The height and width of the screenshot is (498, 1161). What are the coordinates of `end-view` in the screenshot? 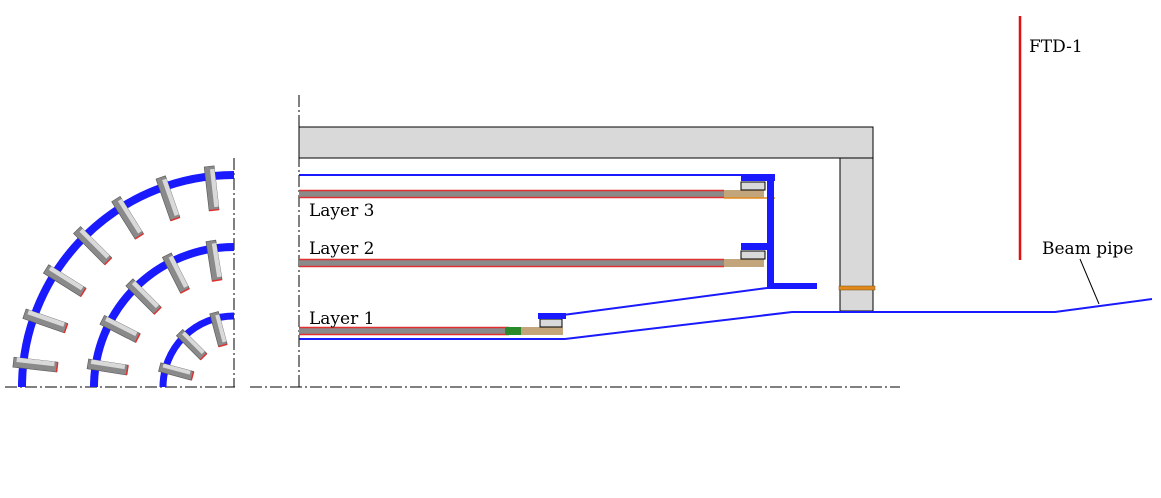 It's located at (123, 276).